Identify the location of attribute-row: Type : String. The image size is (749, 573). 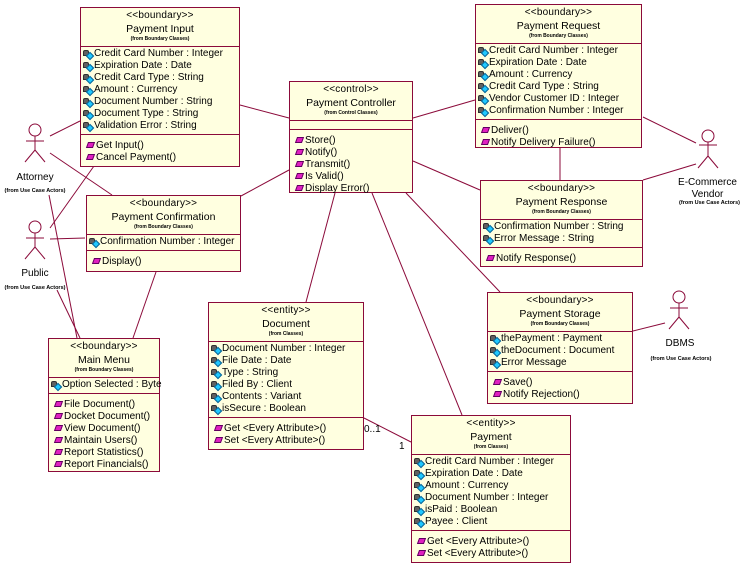
(286, 373).